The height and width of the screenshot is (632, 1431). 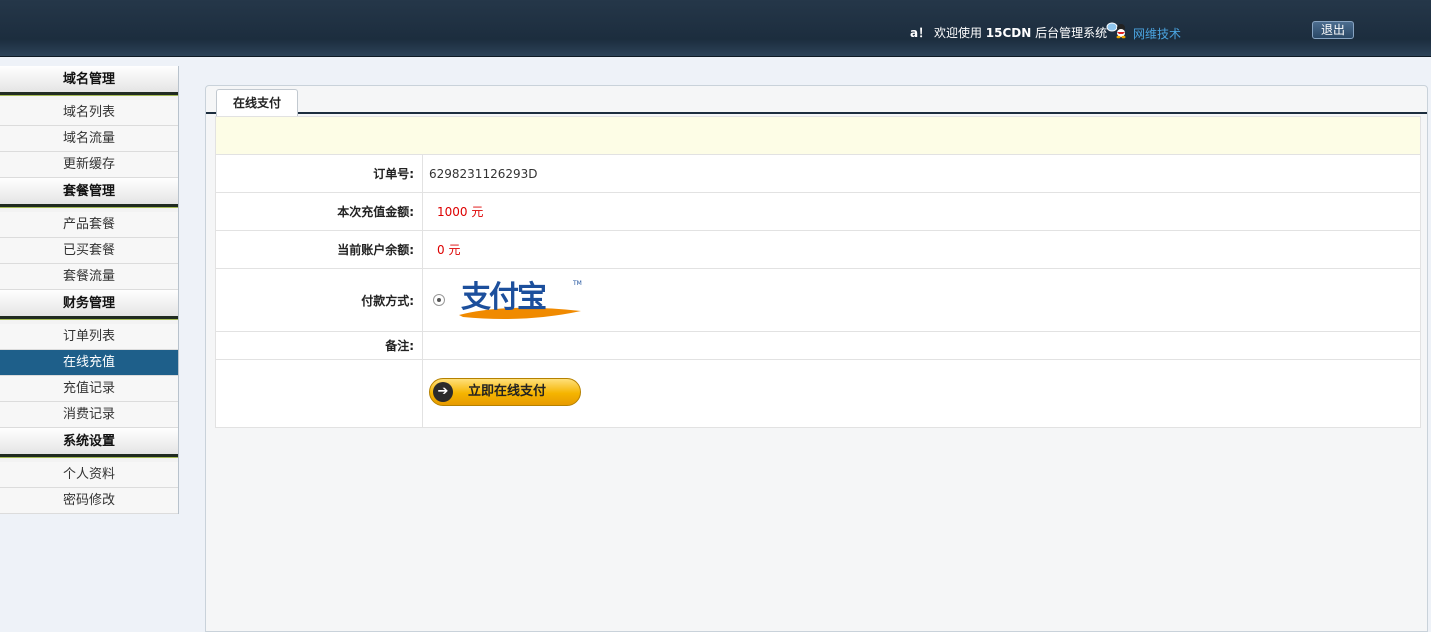 I want to click on sidebar-item-domain-list: 域名列表, so click(x=89, y=113).